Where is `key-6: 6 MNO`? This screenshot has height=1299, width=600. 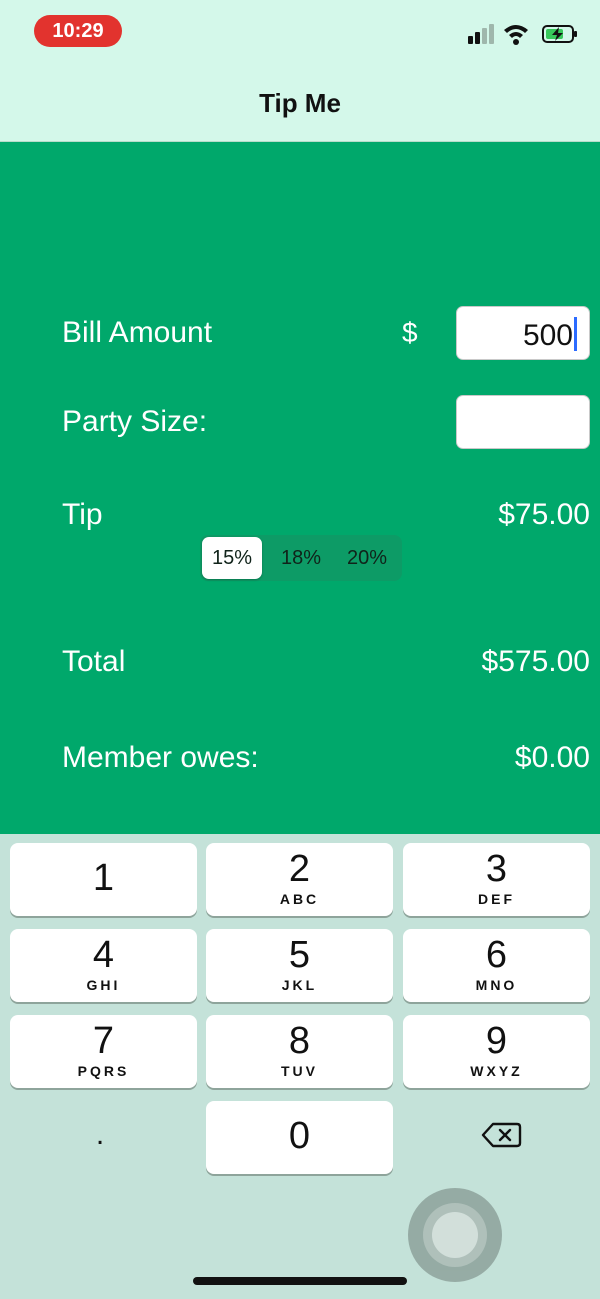 key-6: 6 MNO is located at coordinates (496, 965).